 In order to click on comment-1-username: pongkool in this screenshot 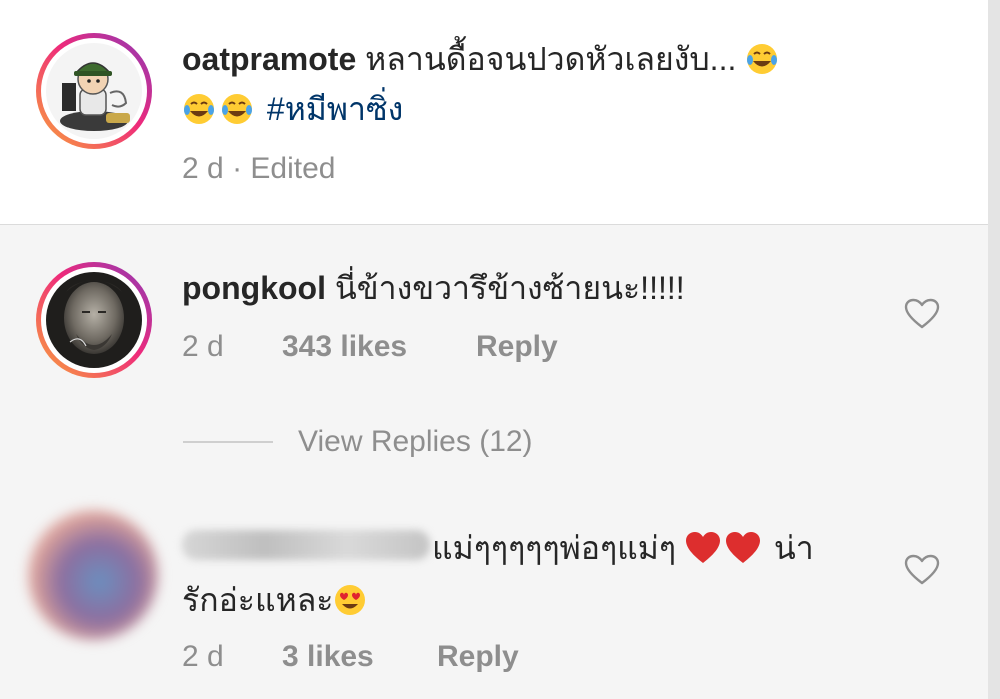, I will do `click(254, 288)`.